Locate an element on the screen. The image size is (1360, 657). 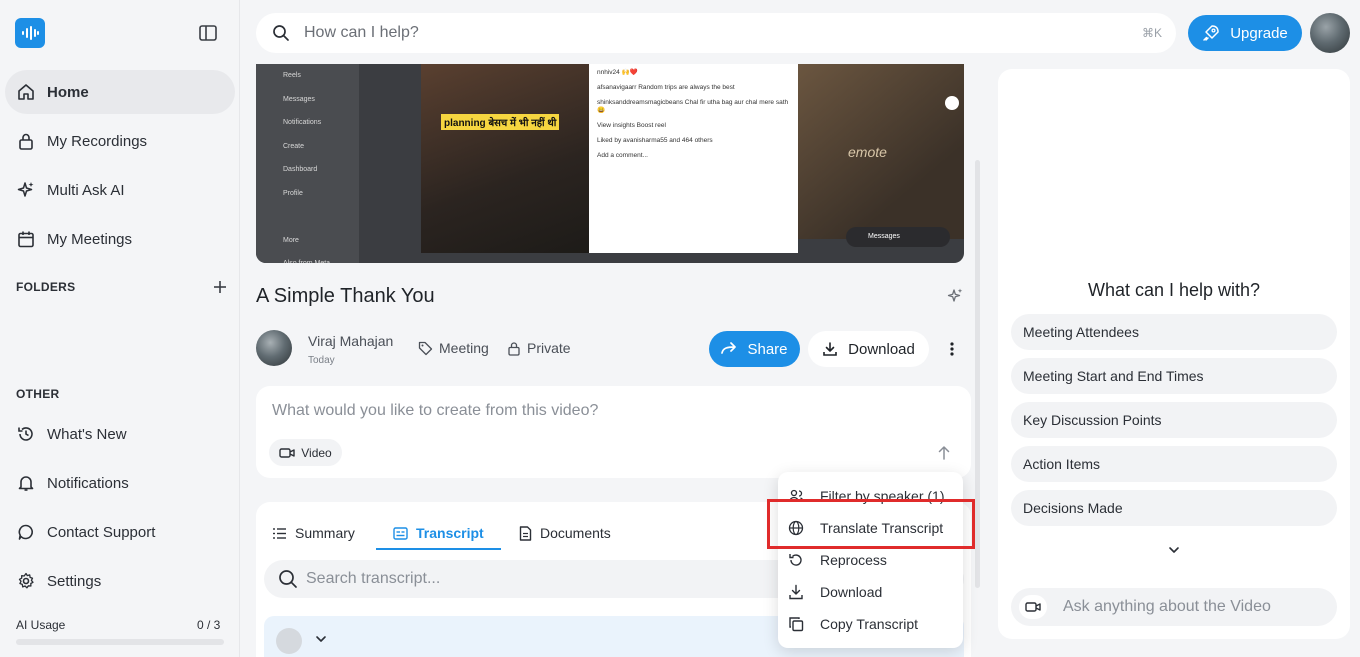
menu-copy-transcript: Copy Transcript is located at coordinates (870, 624).